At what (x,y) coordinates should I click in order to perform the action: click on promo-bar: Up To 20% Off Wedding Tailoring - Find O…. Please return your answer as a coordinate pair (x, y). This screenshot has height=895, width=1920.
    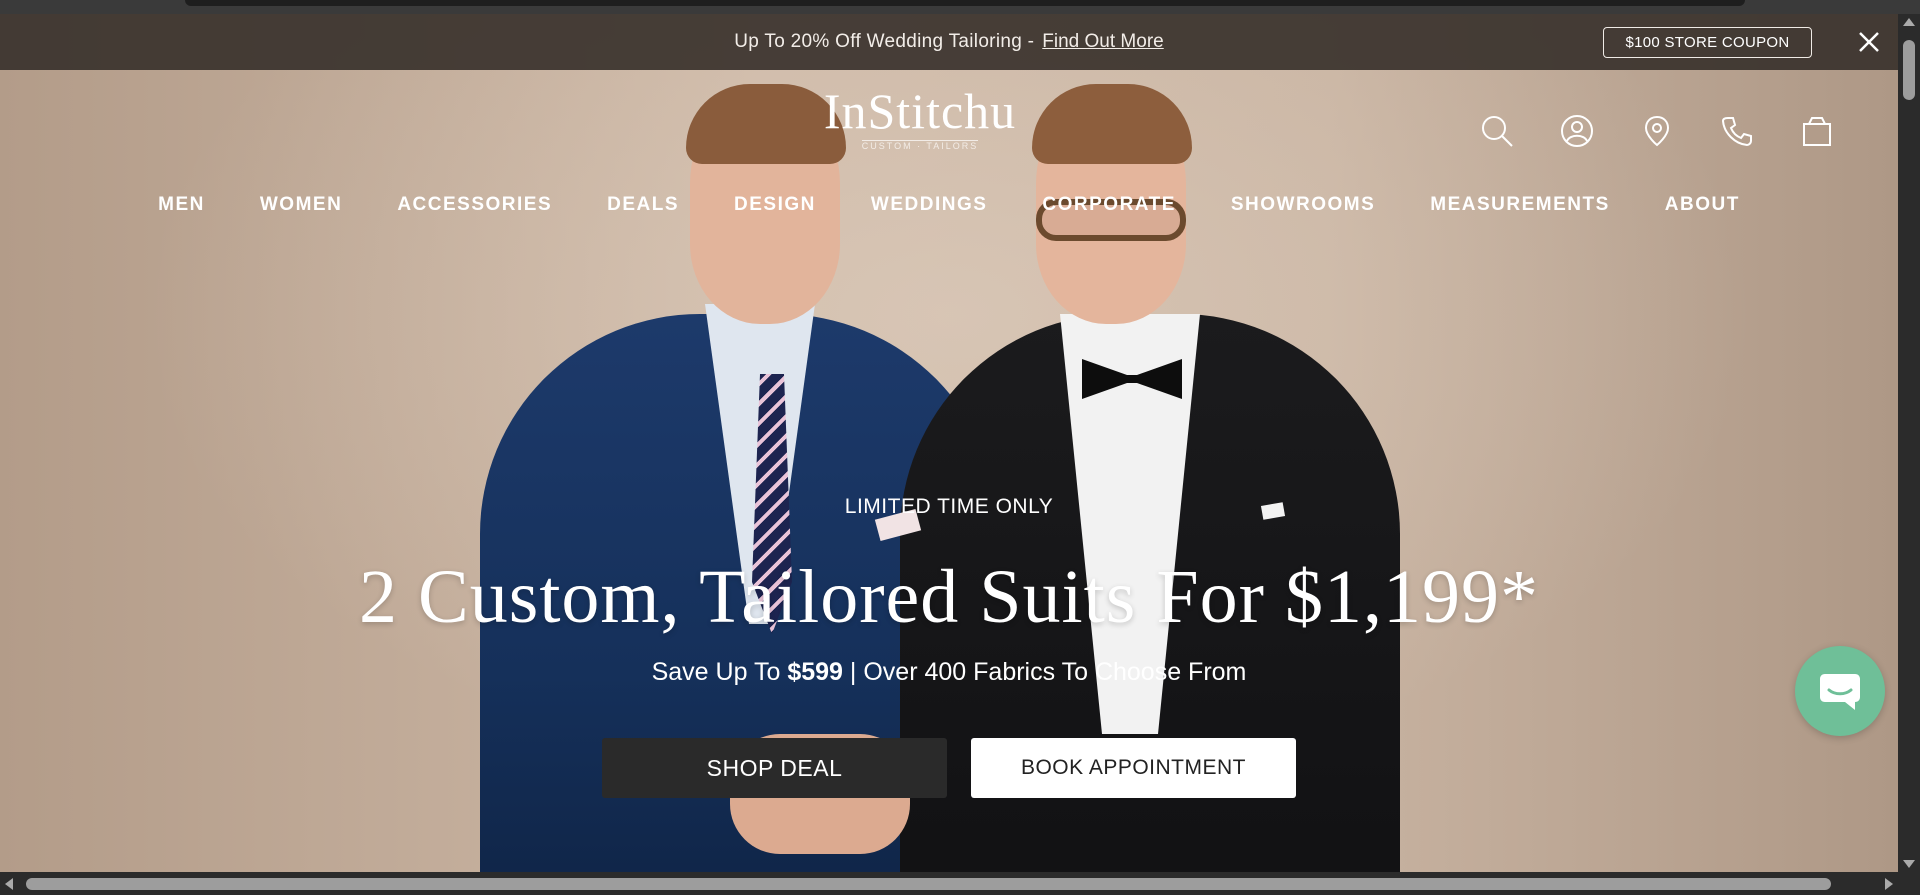
    Looking at the image, I should click on (949, 42).